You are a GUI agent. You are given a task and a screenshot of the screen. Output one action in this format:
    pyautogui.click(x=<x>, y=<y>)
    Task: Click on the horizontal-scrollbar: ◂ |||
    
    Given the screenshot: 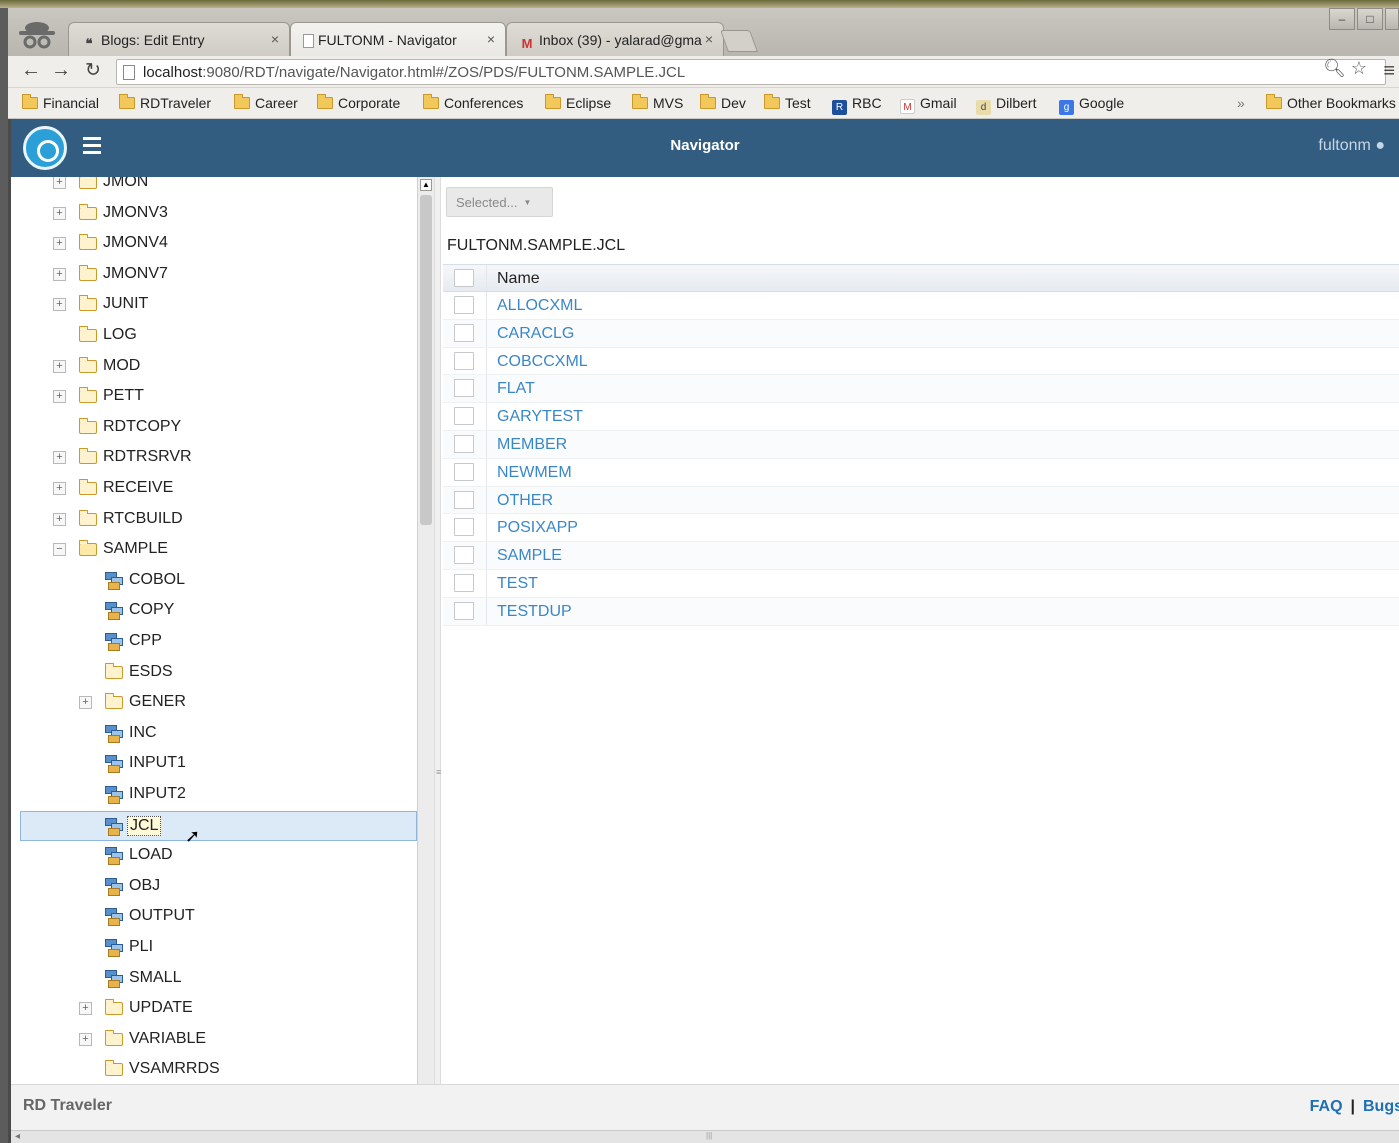 What is the action you would take?
    pyautogui.click(x=705, y=1136)
    